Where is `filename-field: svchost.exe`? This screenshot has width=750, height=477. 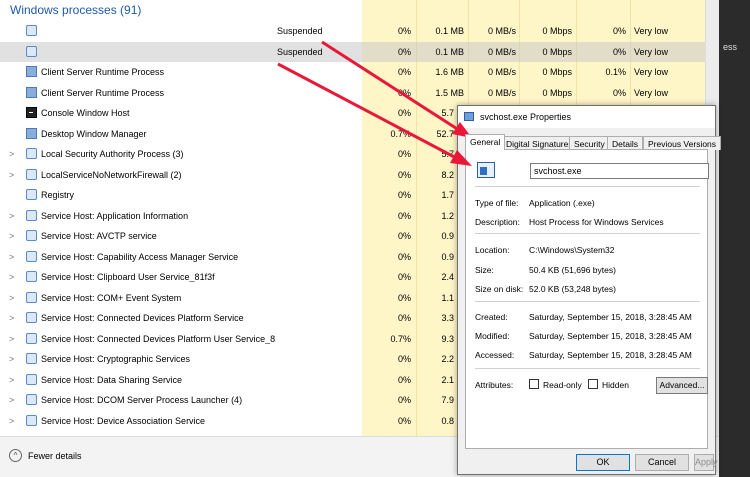
filename-field: svchost.exe is located at coordinates (619, 171).